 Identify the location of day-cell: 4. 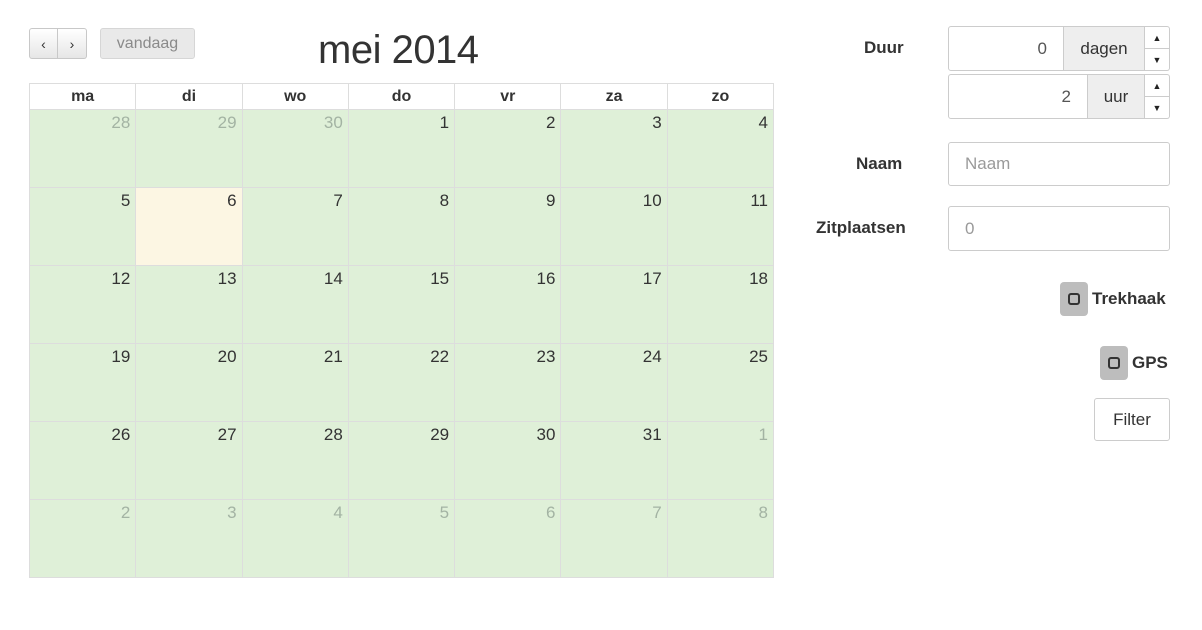
(720, 148).